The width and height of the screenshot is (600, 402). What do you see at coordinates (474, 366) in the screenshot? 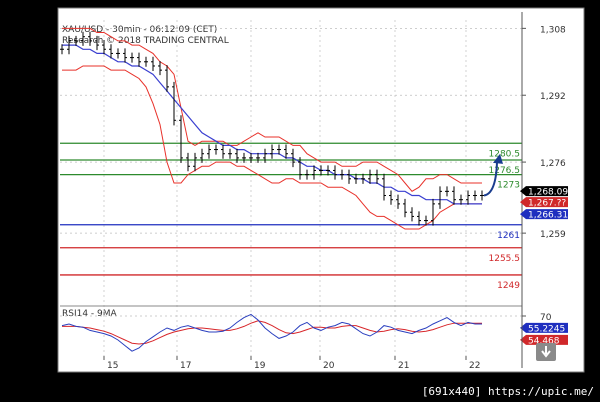
I see `x-tick-label: 22` at bounding box center [474, 366].